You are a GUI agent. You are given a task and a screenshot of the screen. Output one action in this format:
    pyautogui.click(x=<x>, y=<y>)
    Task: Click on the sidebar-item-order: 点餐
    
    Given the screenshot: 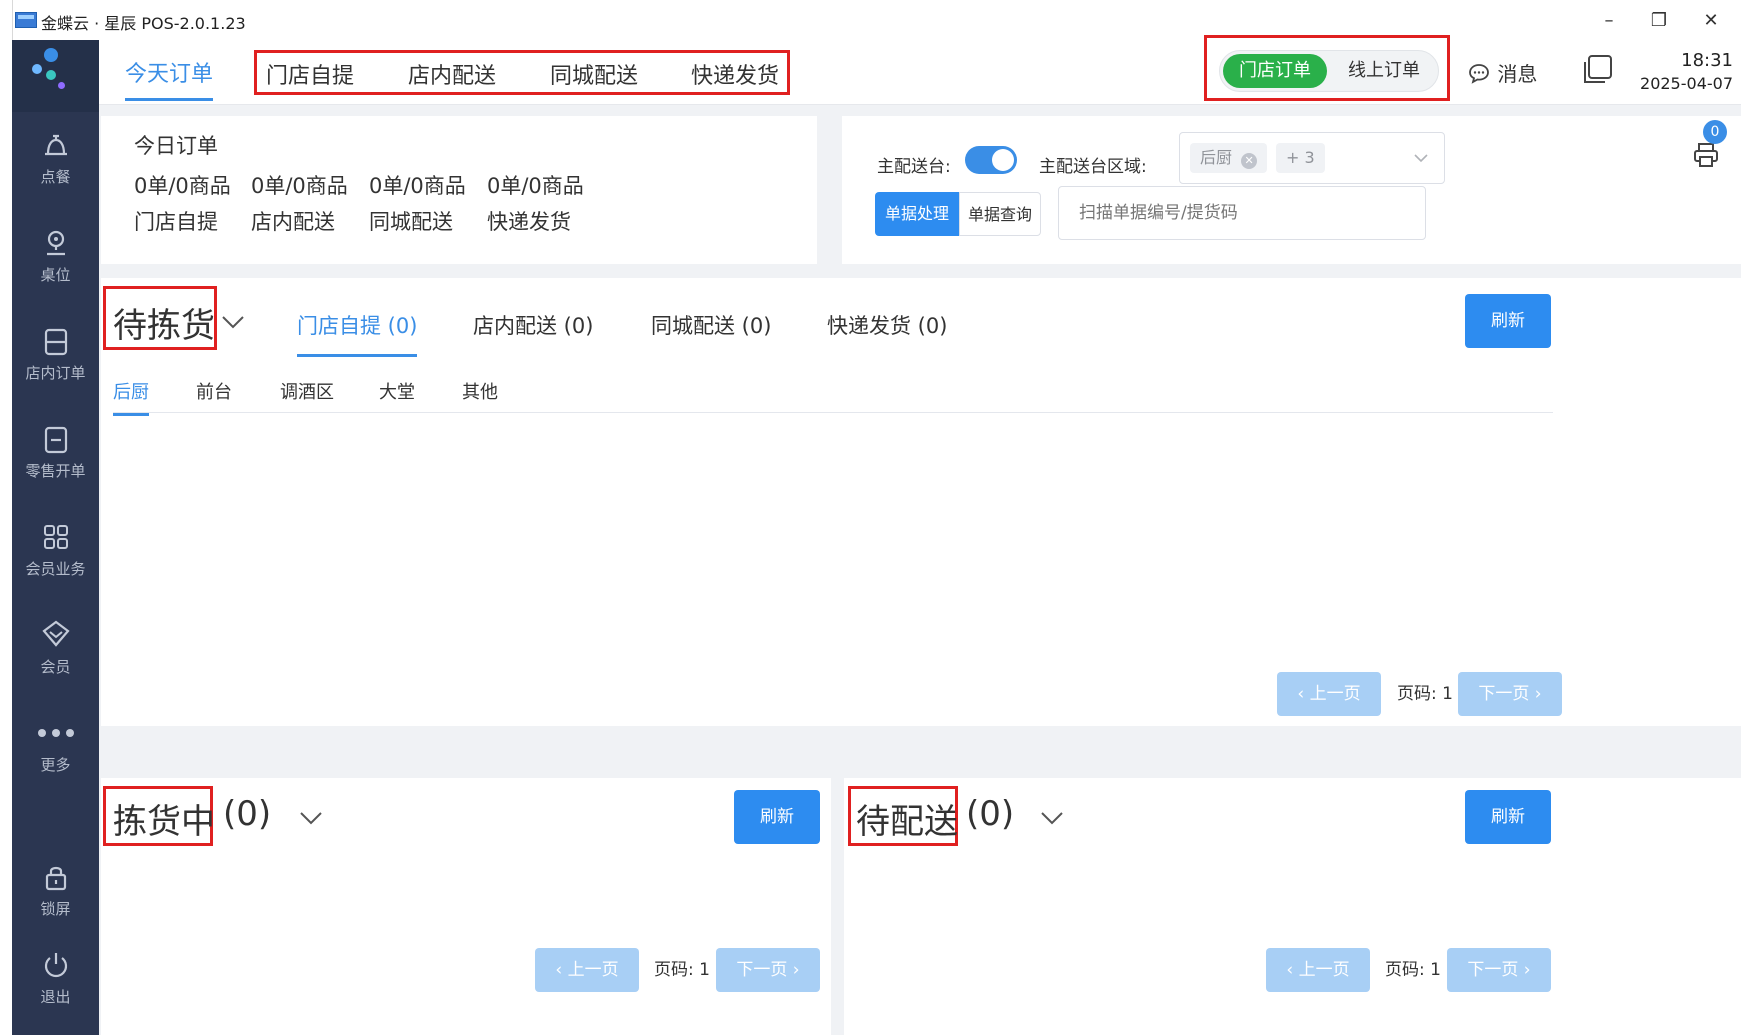 What is the action you would take?
    pyautogui.click(x=55, y=173)
    